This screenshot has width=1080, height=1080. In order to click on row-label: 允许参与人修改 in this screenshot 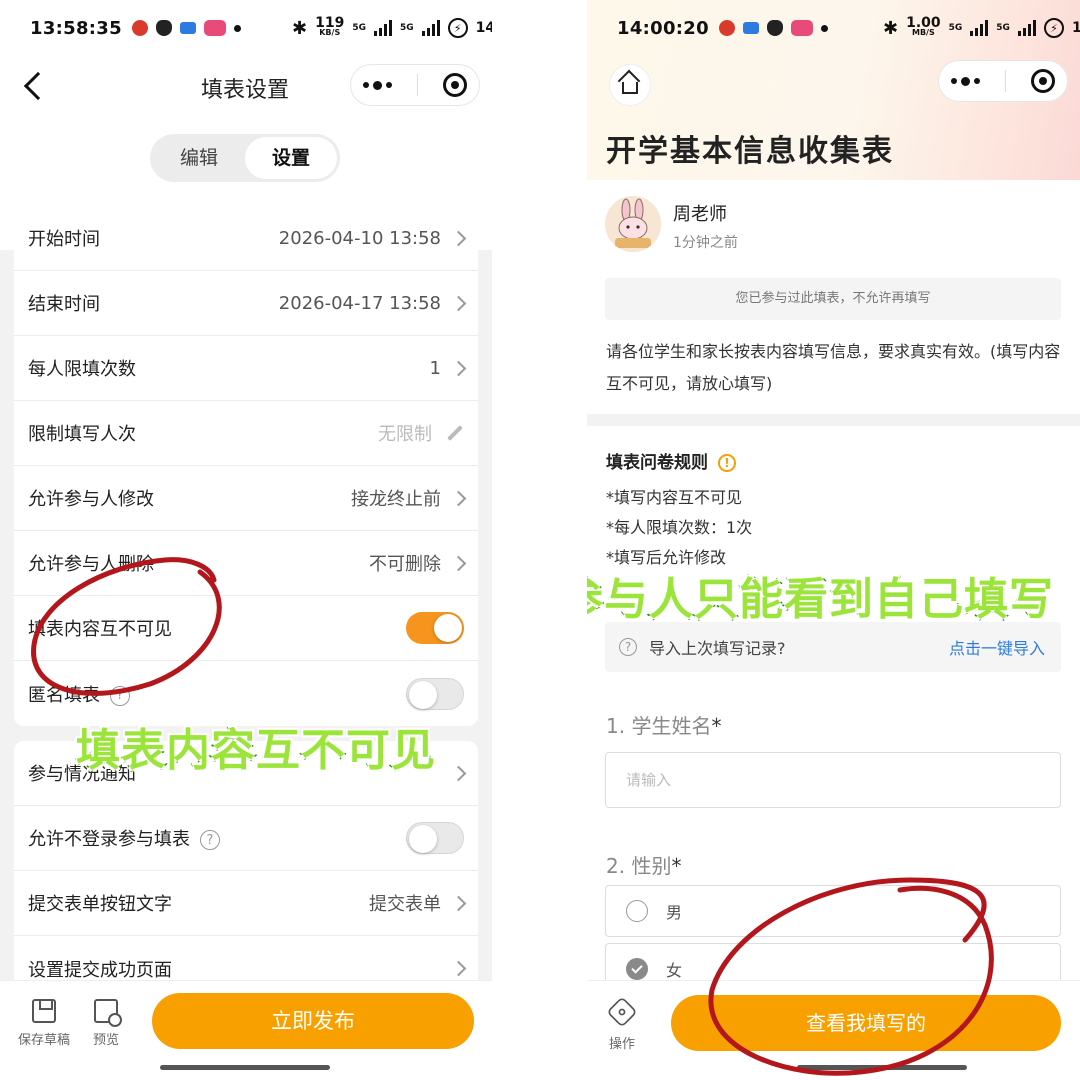, I will do `click(91, 499)`.